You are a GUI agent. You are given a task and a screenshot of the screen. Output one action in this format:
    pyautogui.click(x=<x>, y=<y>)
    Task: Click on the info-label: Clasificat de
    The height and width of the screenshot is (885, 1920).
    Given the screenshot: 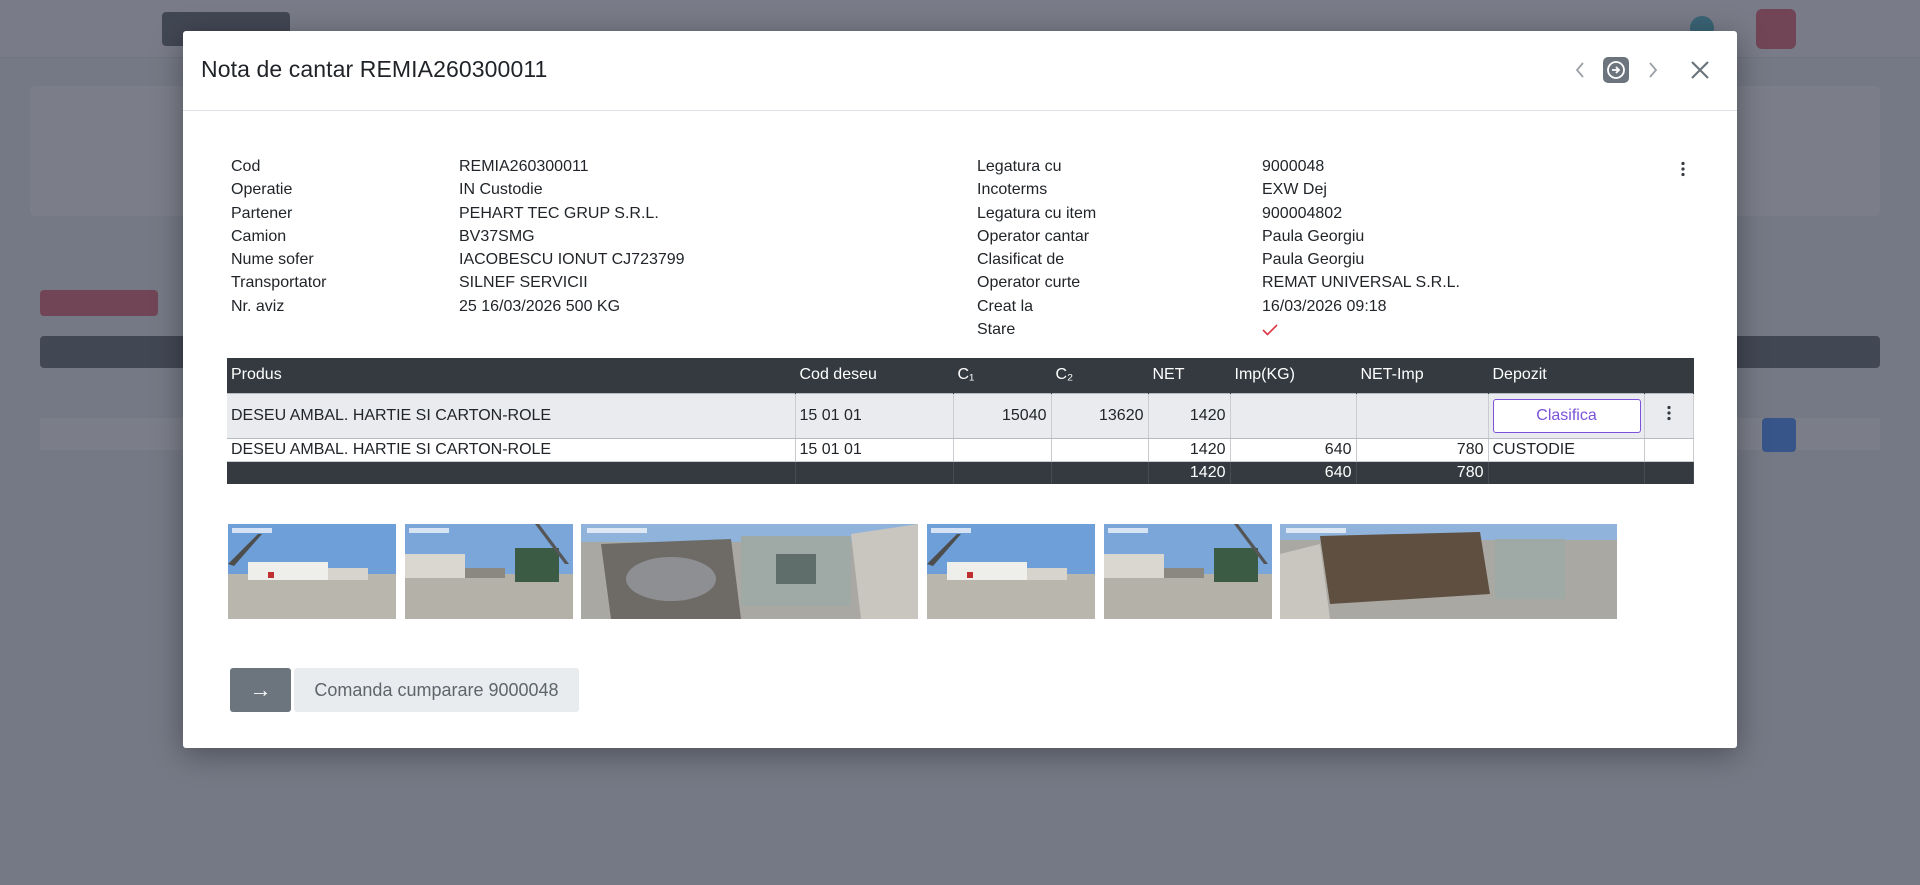 What is the action you would take?
    pyautogui.click(x=1021, y=260)
    